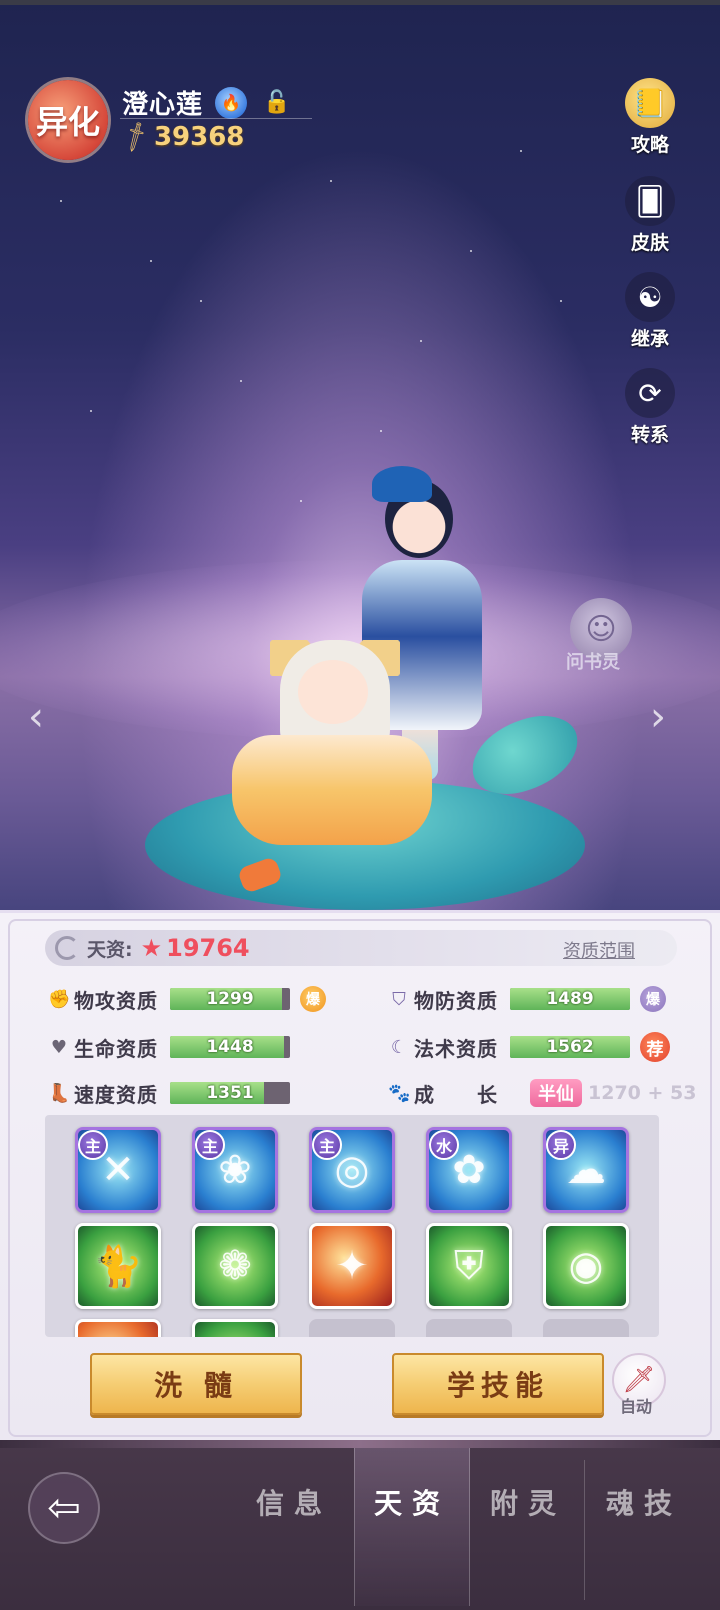 This screenshot has width=720, height=1610. What do you see at coordinates (116, 1000) in the screenshot?
I see `stat-attack-label: 物攻资质` at bounding box center [116, 1000].